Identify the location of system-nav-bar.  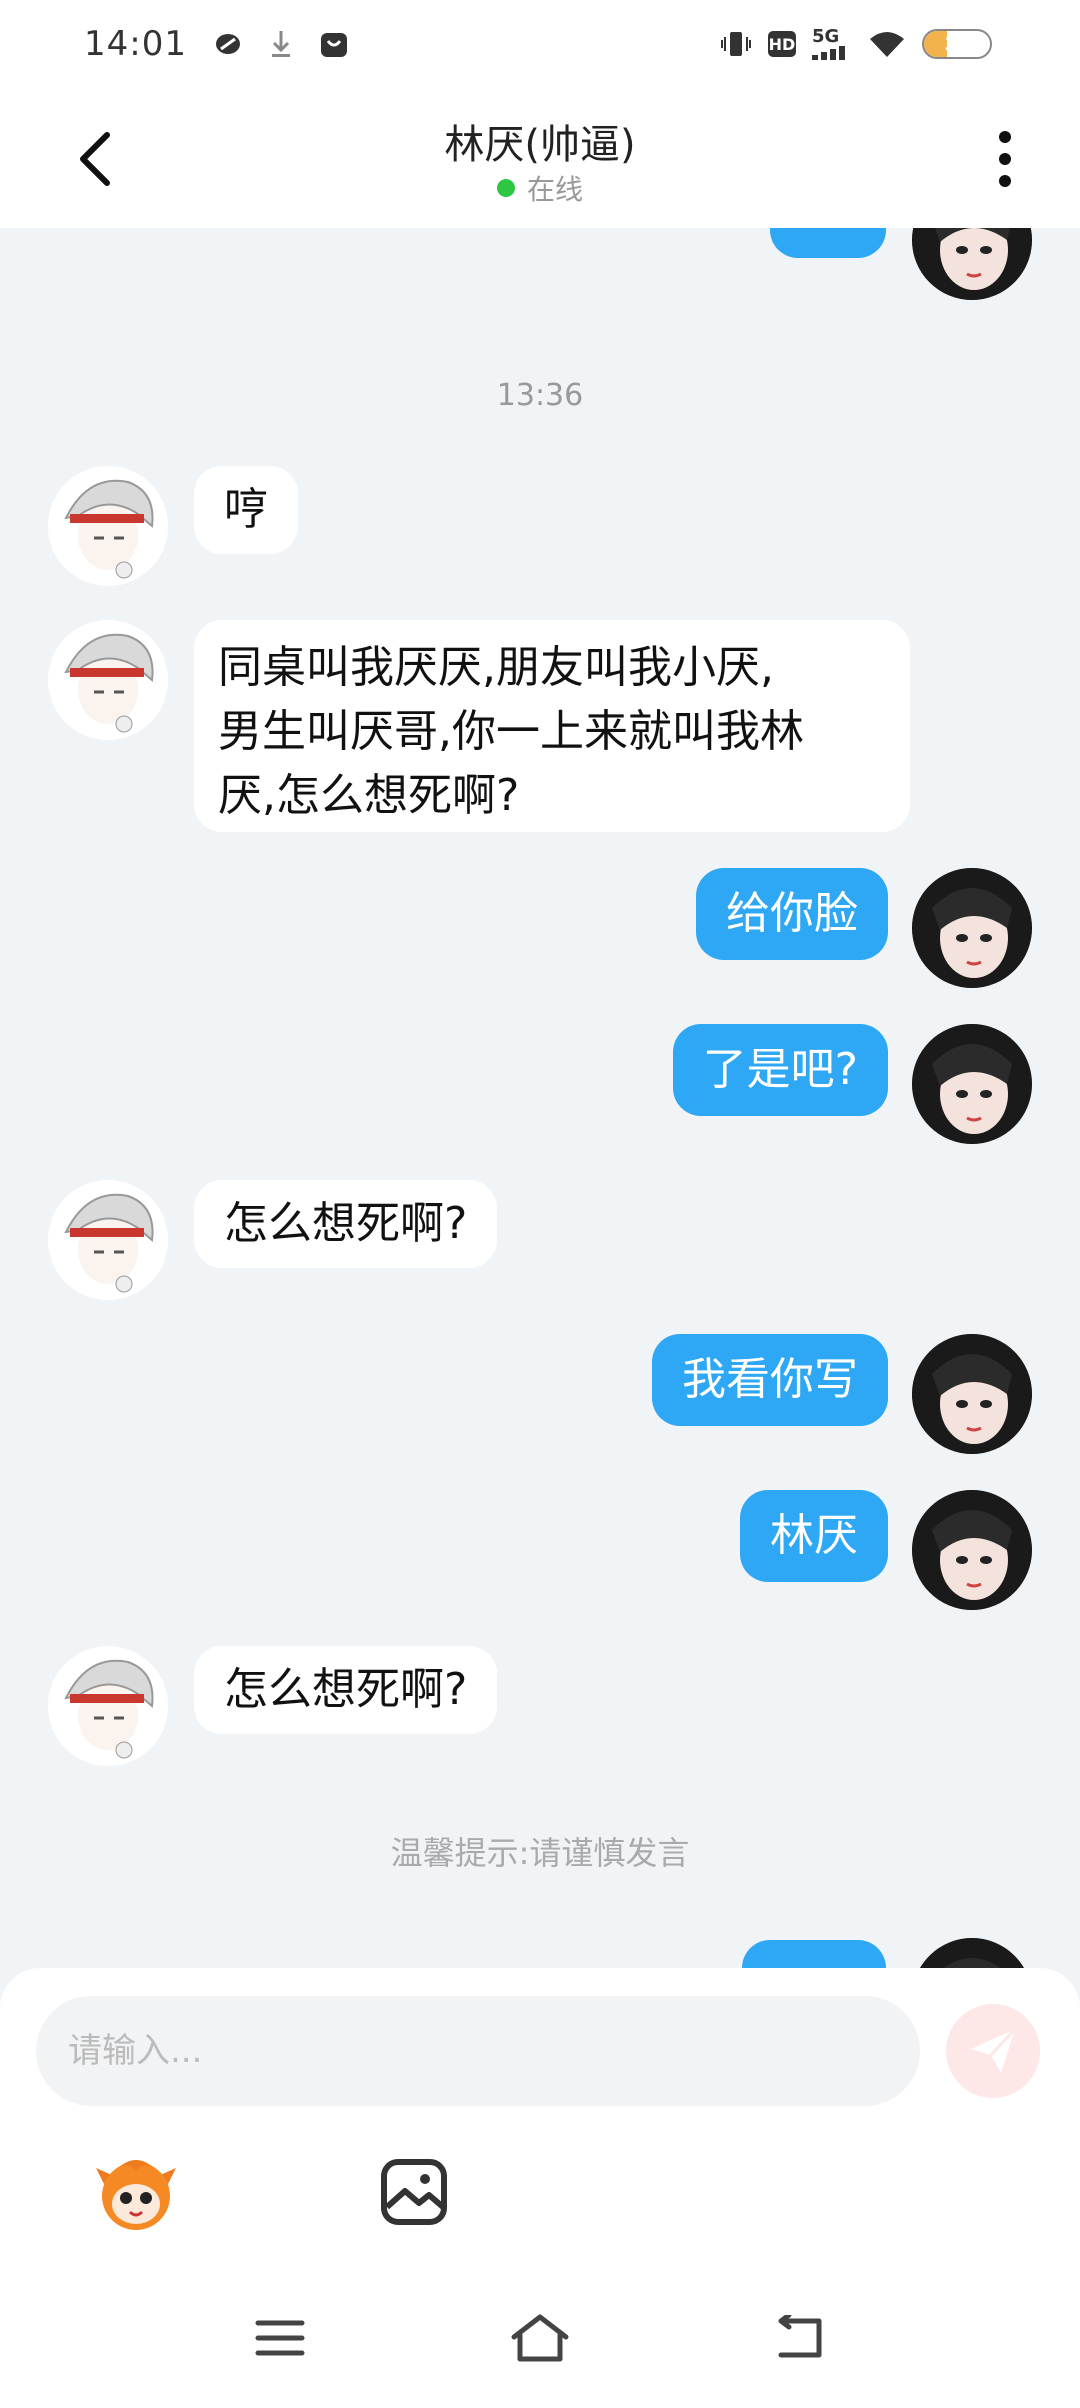
(540, 2338).